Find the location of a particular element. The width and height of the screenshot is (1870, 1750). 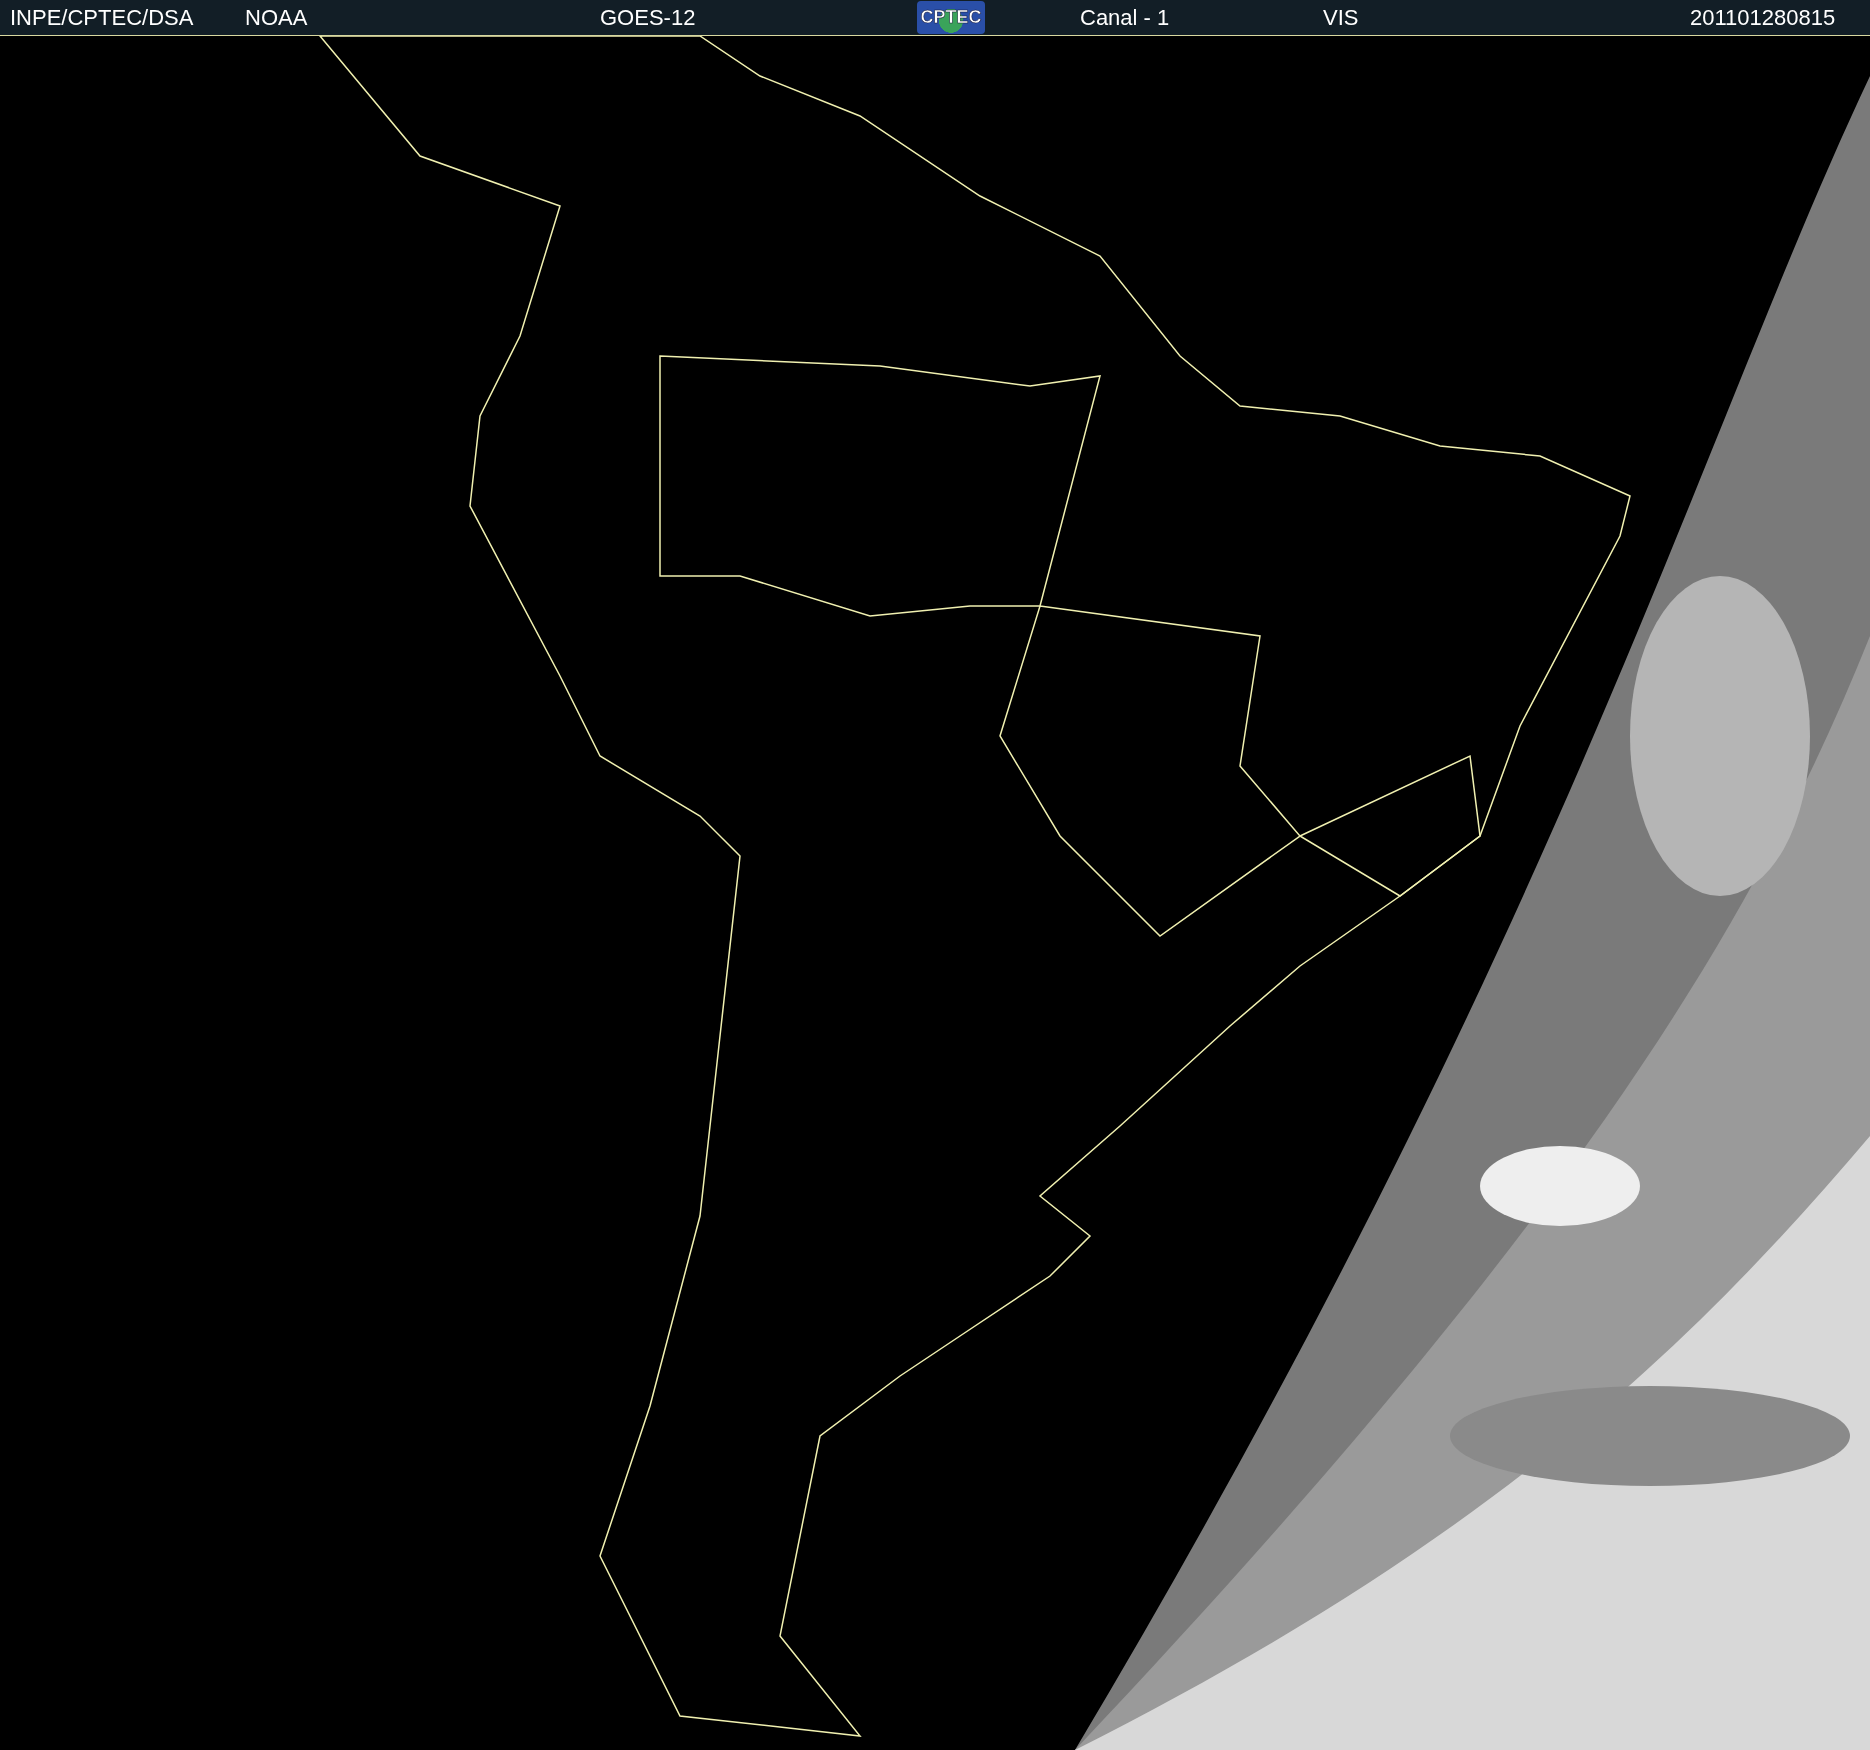

header-label: INPE/CPTEC/DSA is located at coordinates (102, 17).